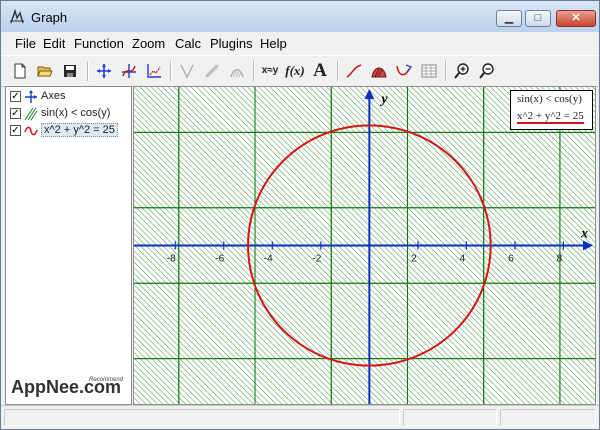 The image size is (600, 430). Describe the element at coordinates (273, 43) in the screenshot. I see `menu-help: Help` at that location.